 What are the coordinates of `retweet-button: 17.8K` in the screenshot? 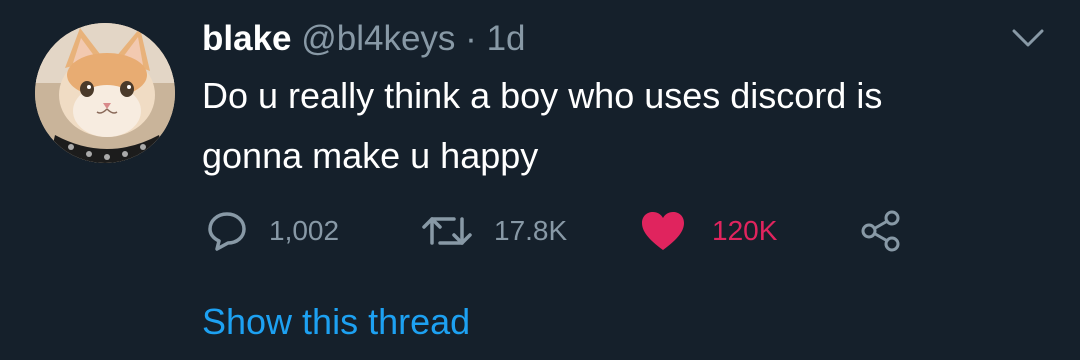 It's located at (493, 231).